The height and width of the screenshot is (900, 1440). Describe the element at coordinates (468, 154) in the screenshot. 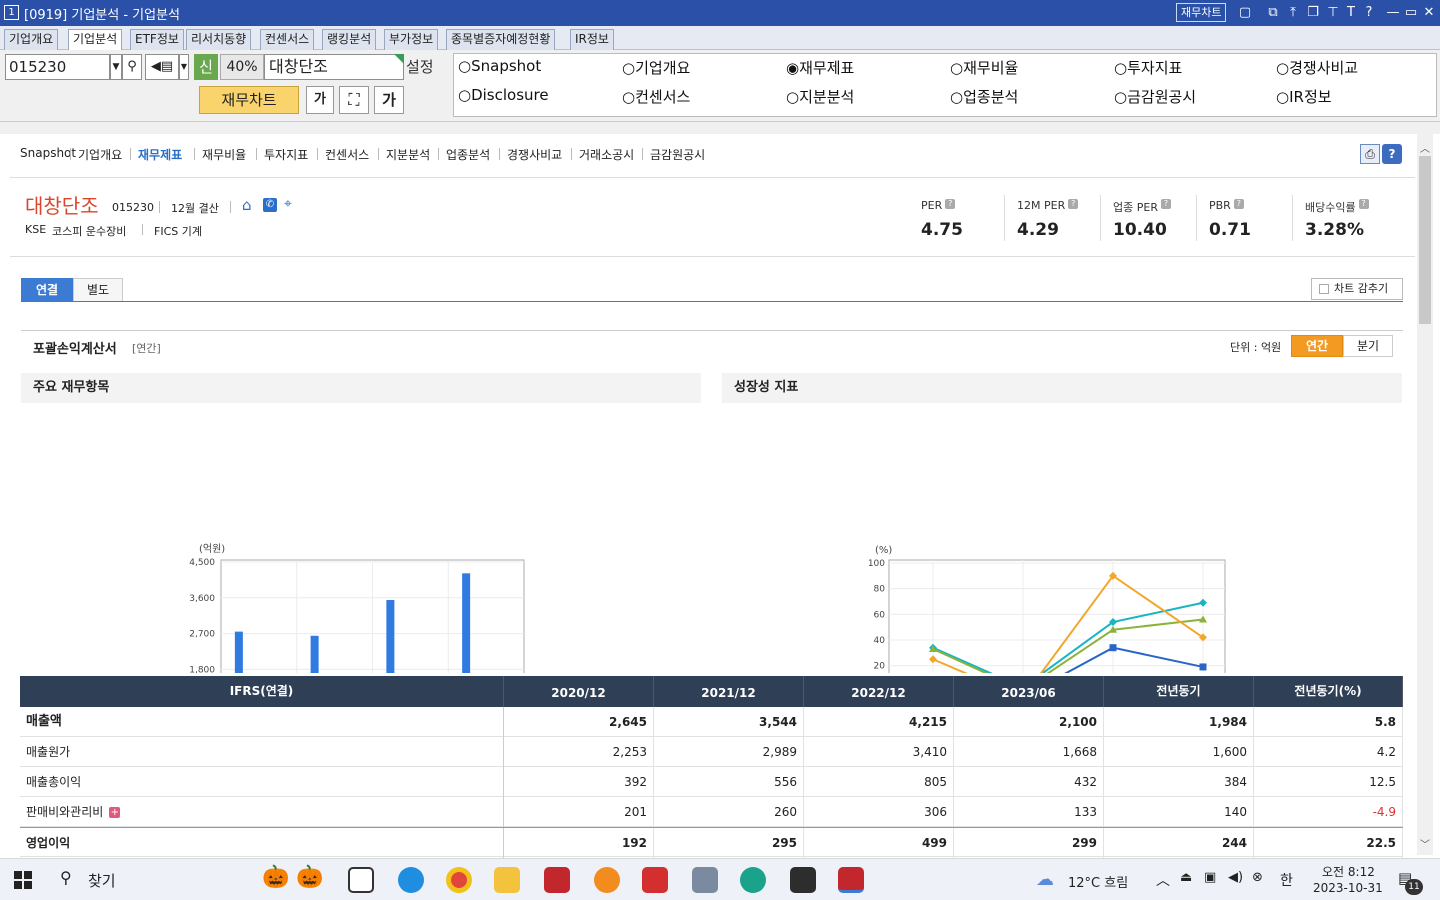

I see `subnav-item: 업종분석` at that location.